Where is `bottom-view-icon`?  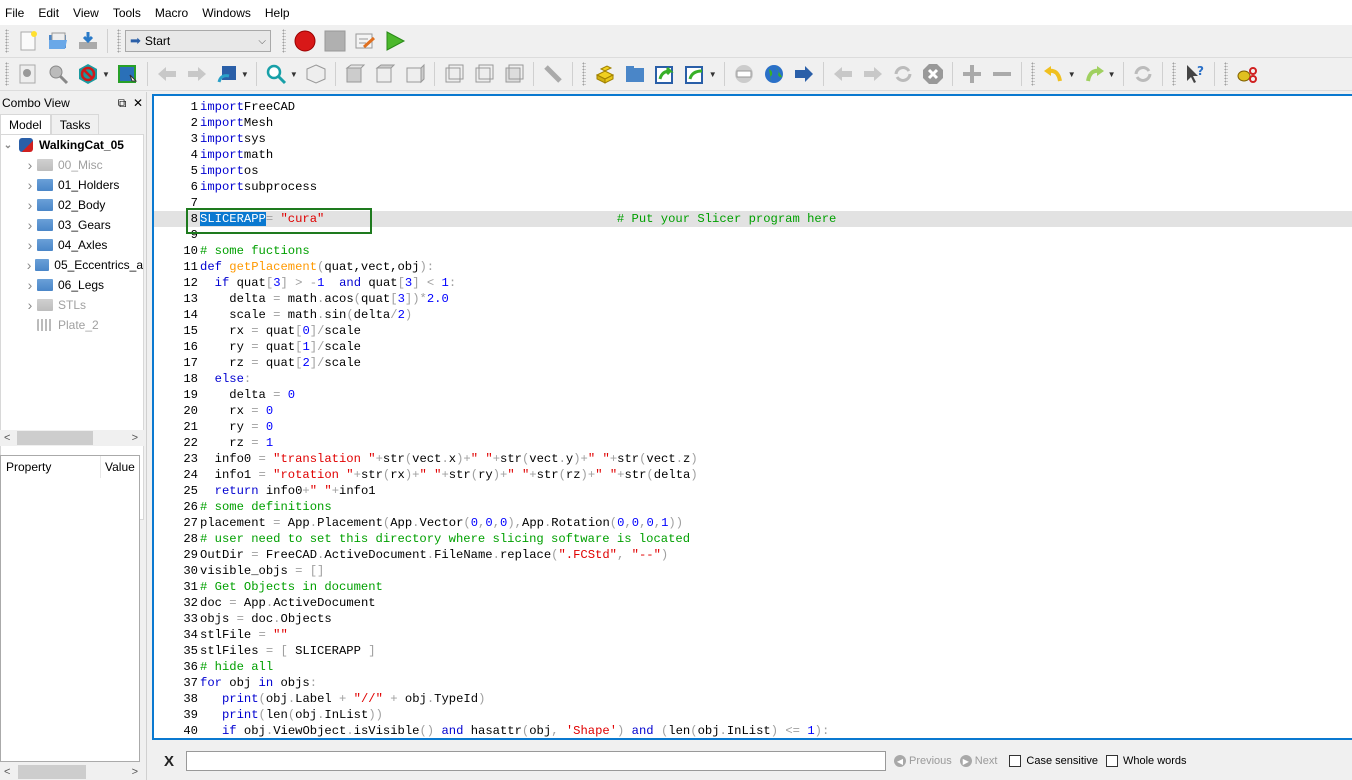
bottom-view-icon is located at coordinates (484, 74).